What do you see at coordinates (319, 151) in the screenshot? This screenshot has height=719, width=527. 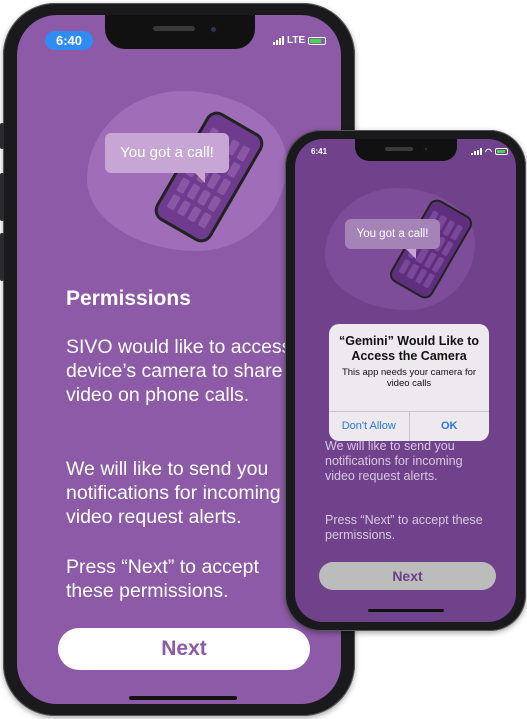 I see `status-time: 6:41` at bounding box center [319, 151].